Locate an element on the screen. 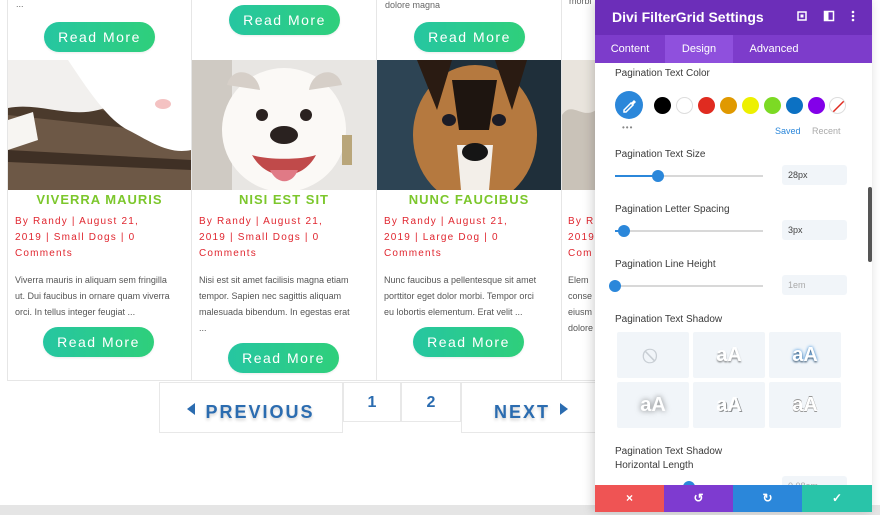 The height and width of the screenshot is (515, 880). post-image-cat is located at coordinates (99, 125).